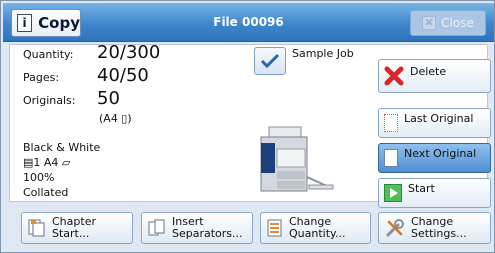 The image size is (495, 253). What do you see at coordinates (47, 162) in the screenshot?
I see `paper-tray: ▤1 A4 ▱` at bounding box center [47, 162].